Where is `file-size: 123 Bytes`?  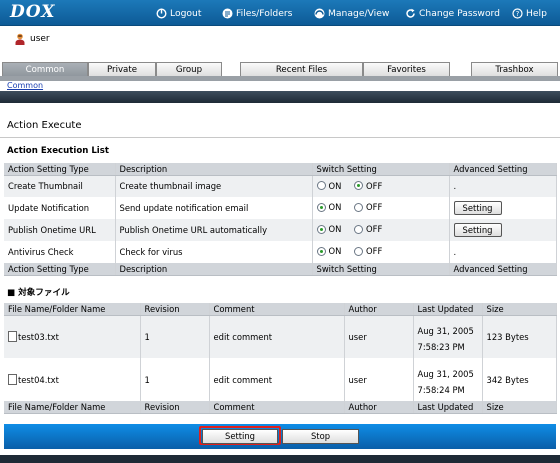 file-size: 123 Bytes is located at coordinates (519, 336).